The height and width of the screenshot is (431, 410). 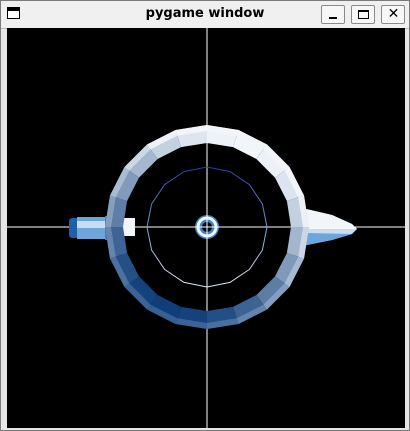 What do you see at coordinates (333, 18) in the screenshot?
I see `minimize-icon` at bounding box center [333, 18].